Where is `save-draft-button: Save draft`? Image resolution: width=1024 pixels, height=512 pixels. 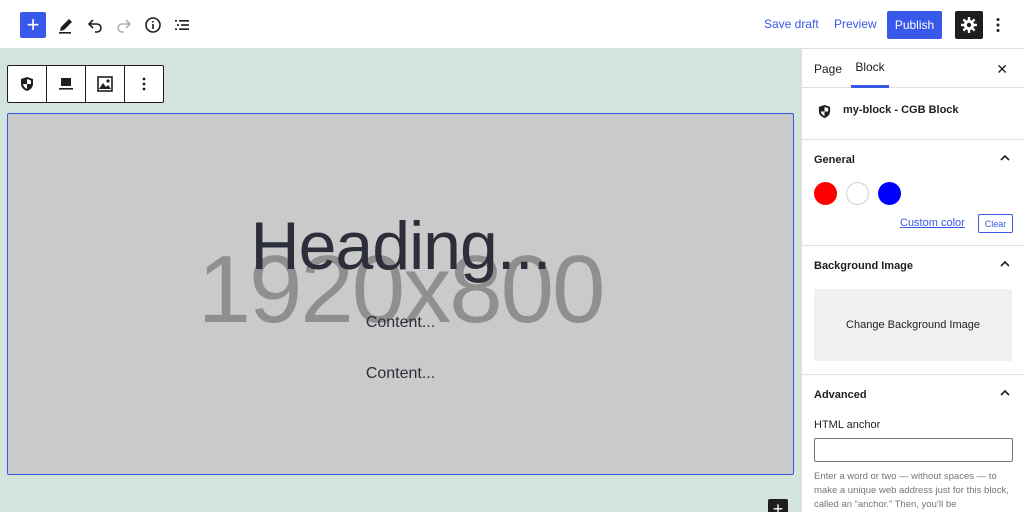 save-draft-button: Save draft is located at coordinates (791, 24).